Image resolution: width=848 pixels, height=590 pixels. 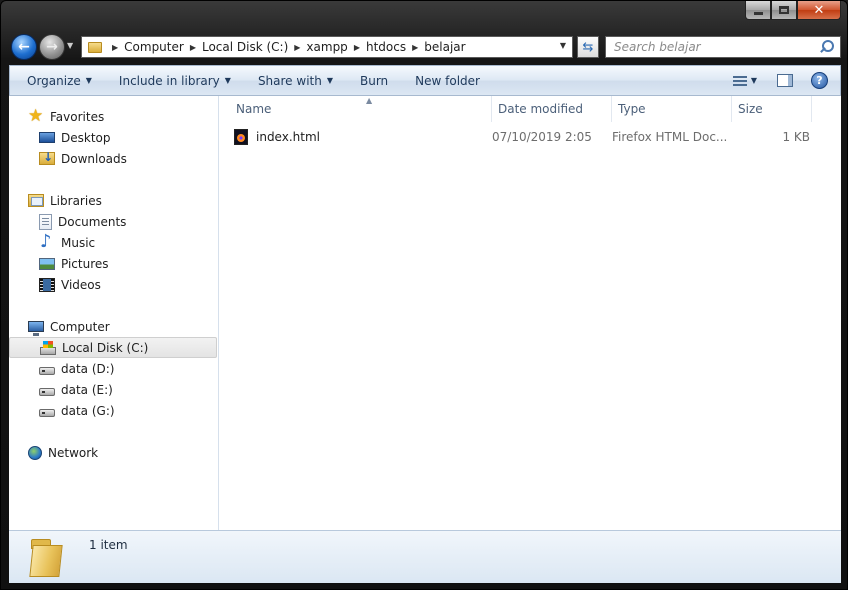 What do you see at coordinates (113, 242) in the screenshot?
I see `nav-music: Music` at bounding box center [113, 242].